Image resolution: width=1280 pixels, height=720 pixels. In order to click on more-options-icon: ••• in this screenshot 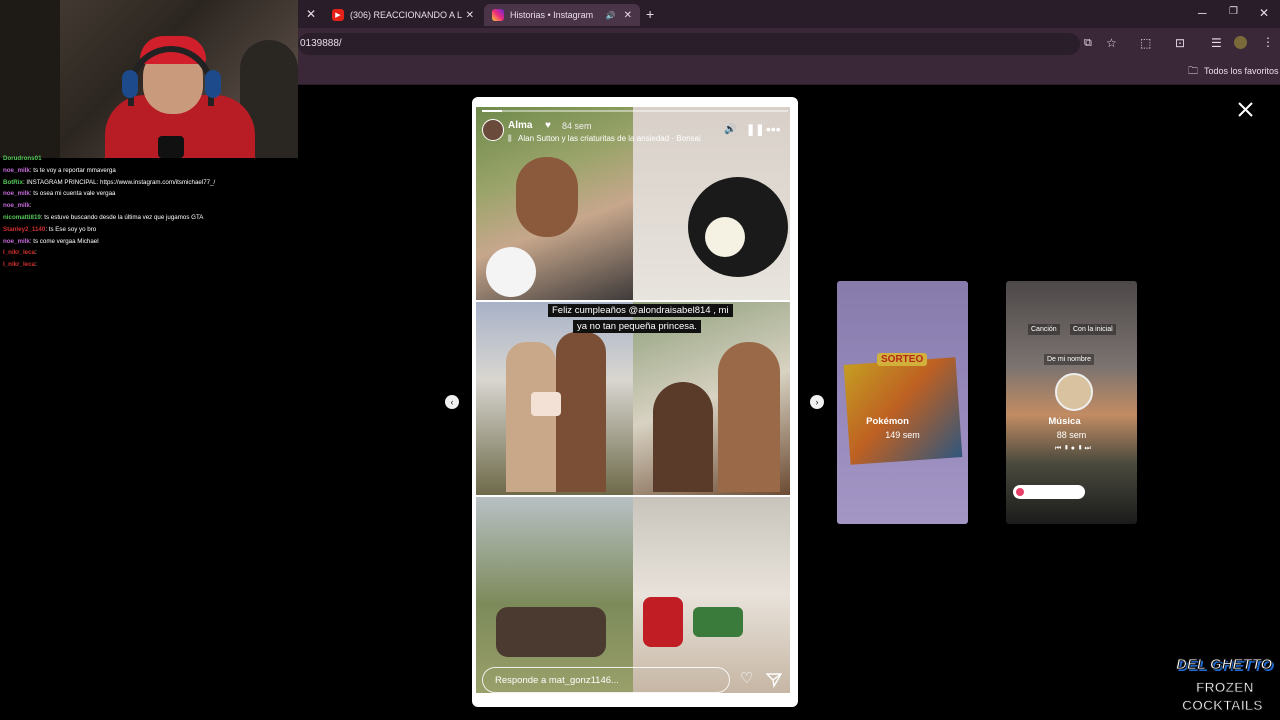, I will do `click(773, 129)`.